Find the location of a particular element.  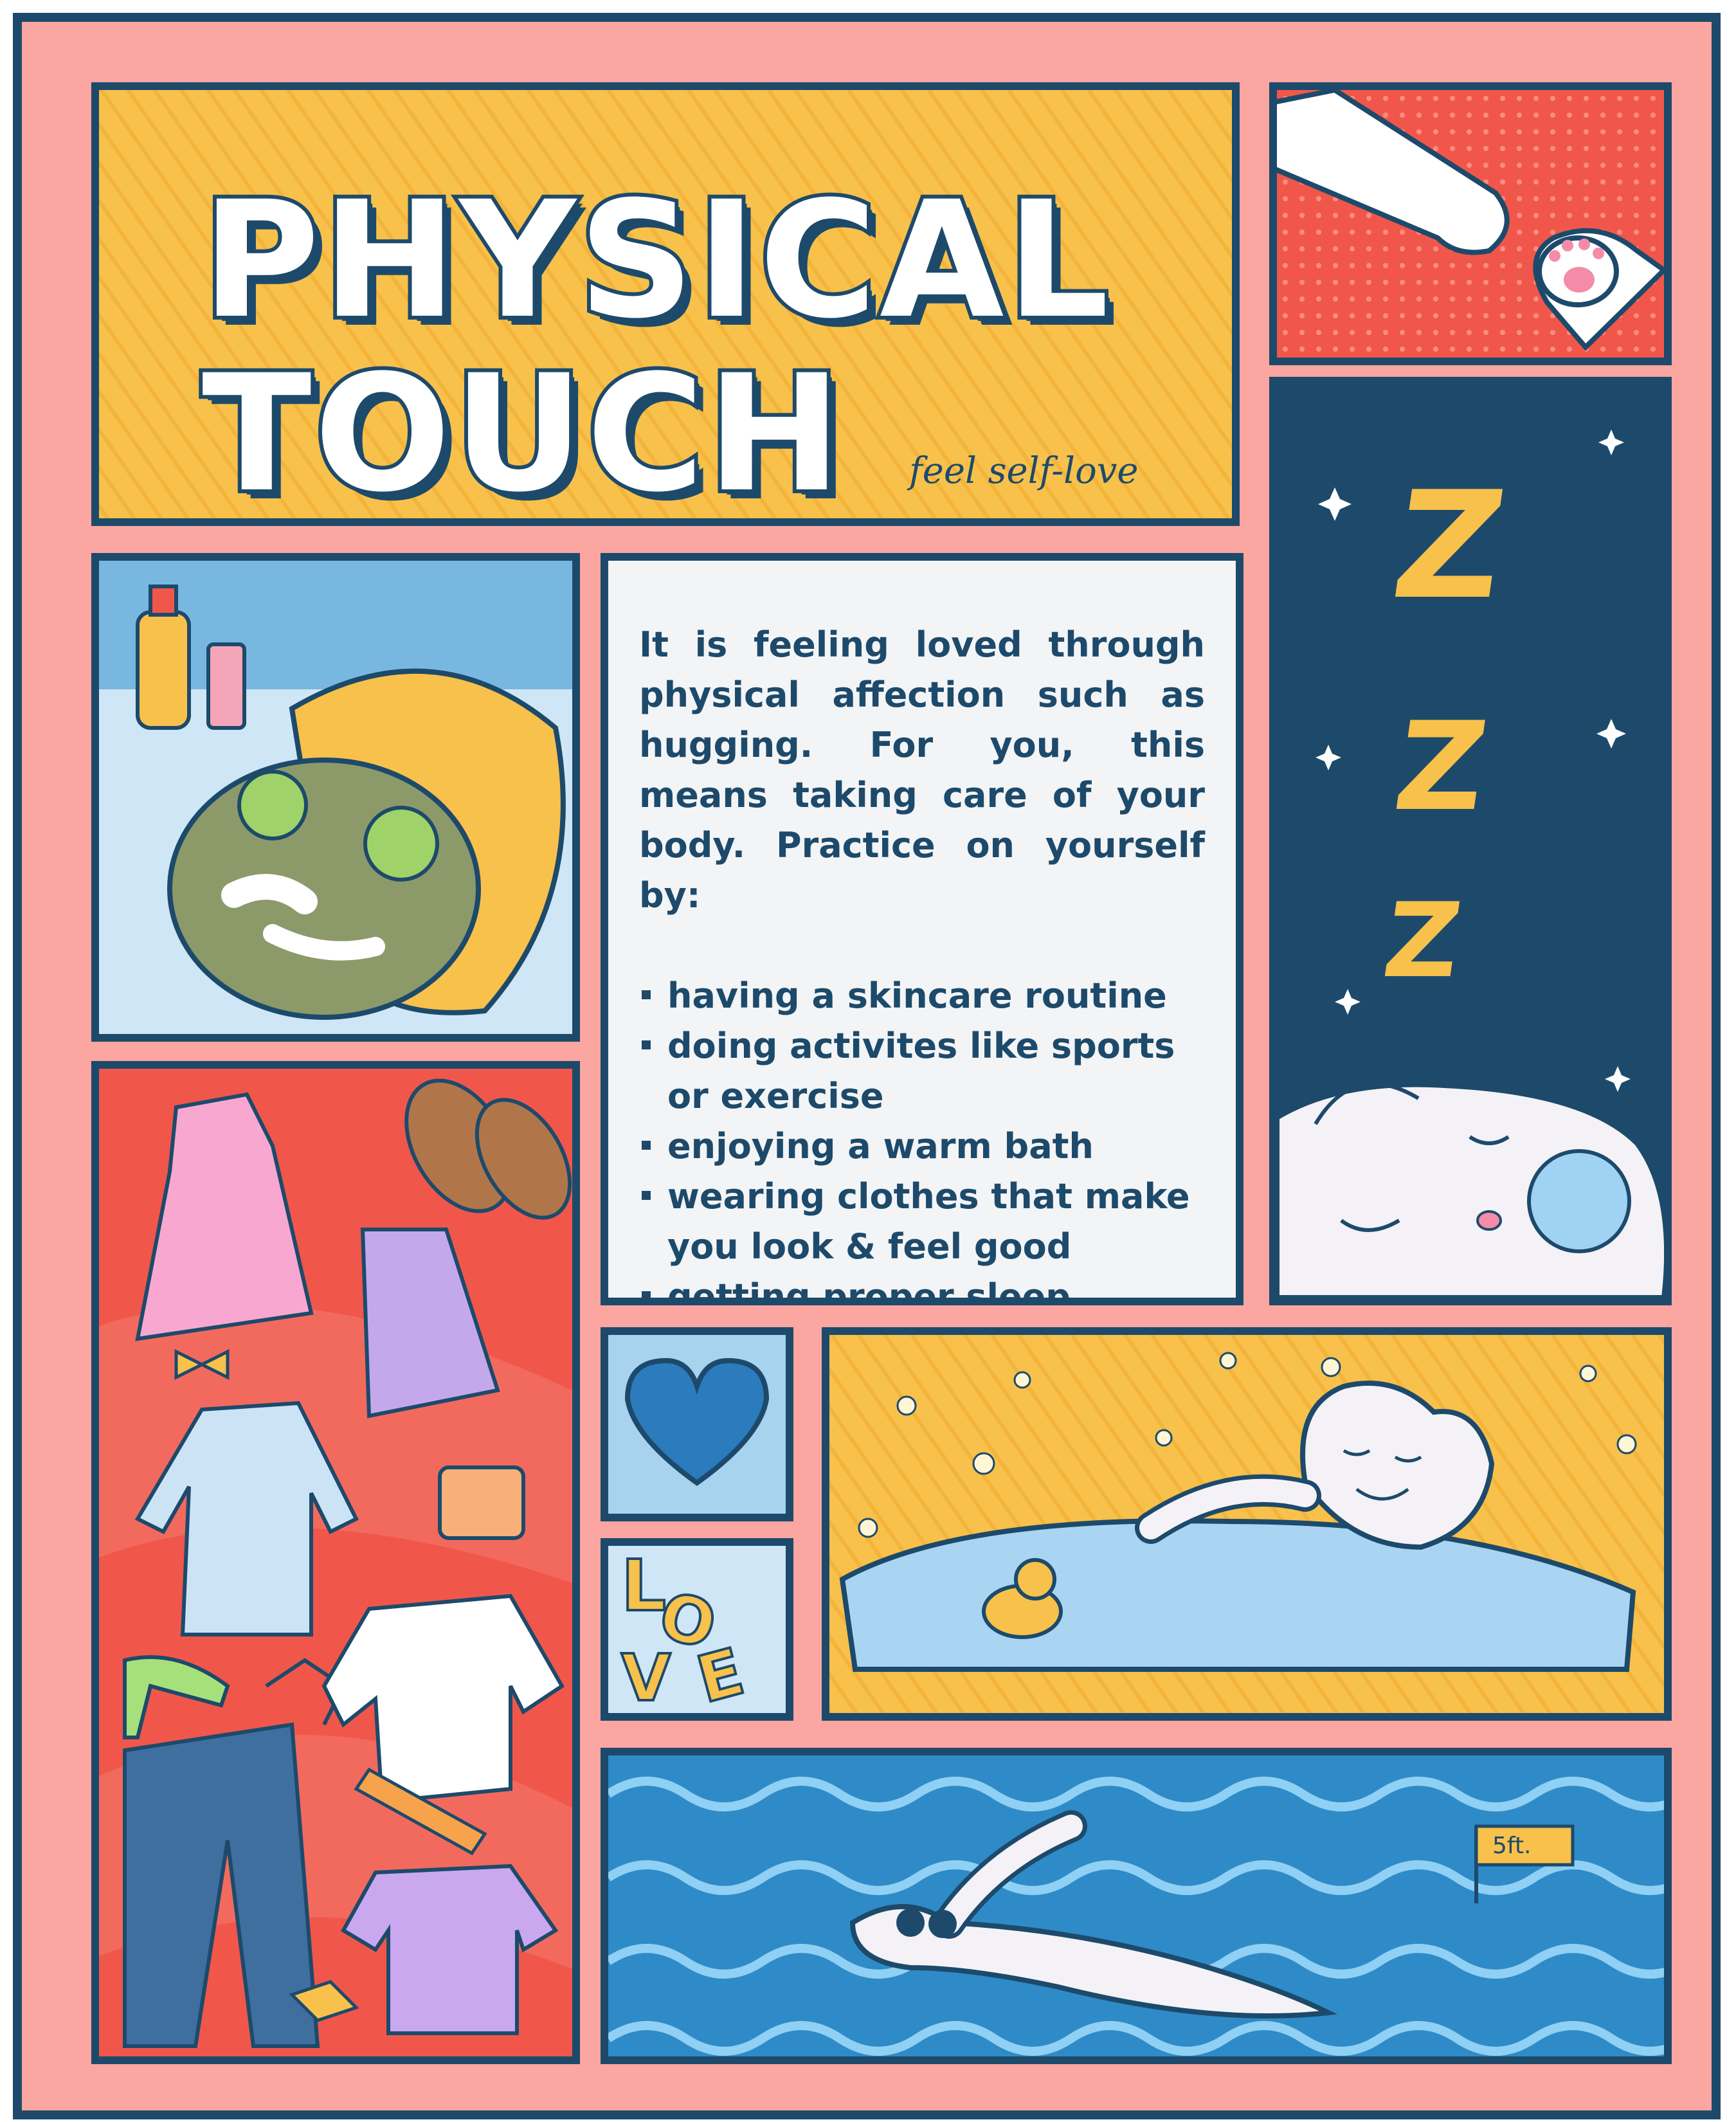

title-line-physical: PHYSICAL is located at coordinates (655, 260).